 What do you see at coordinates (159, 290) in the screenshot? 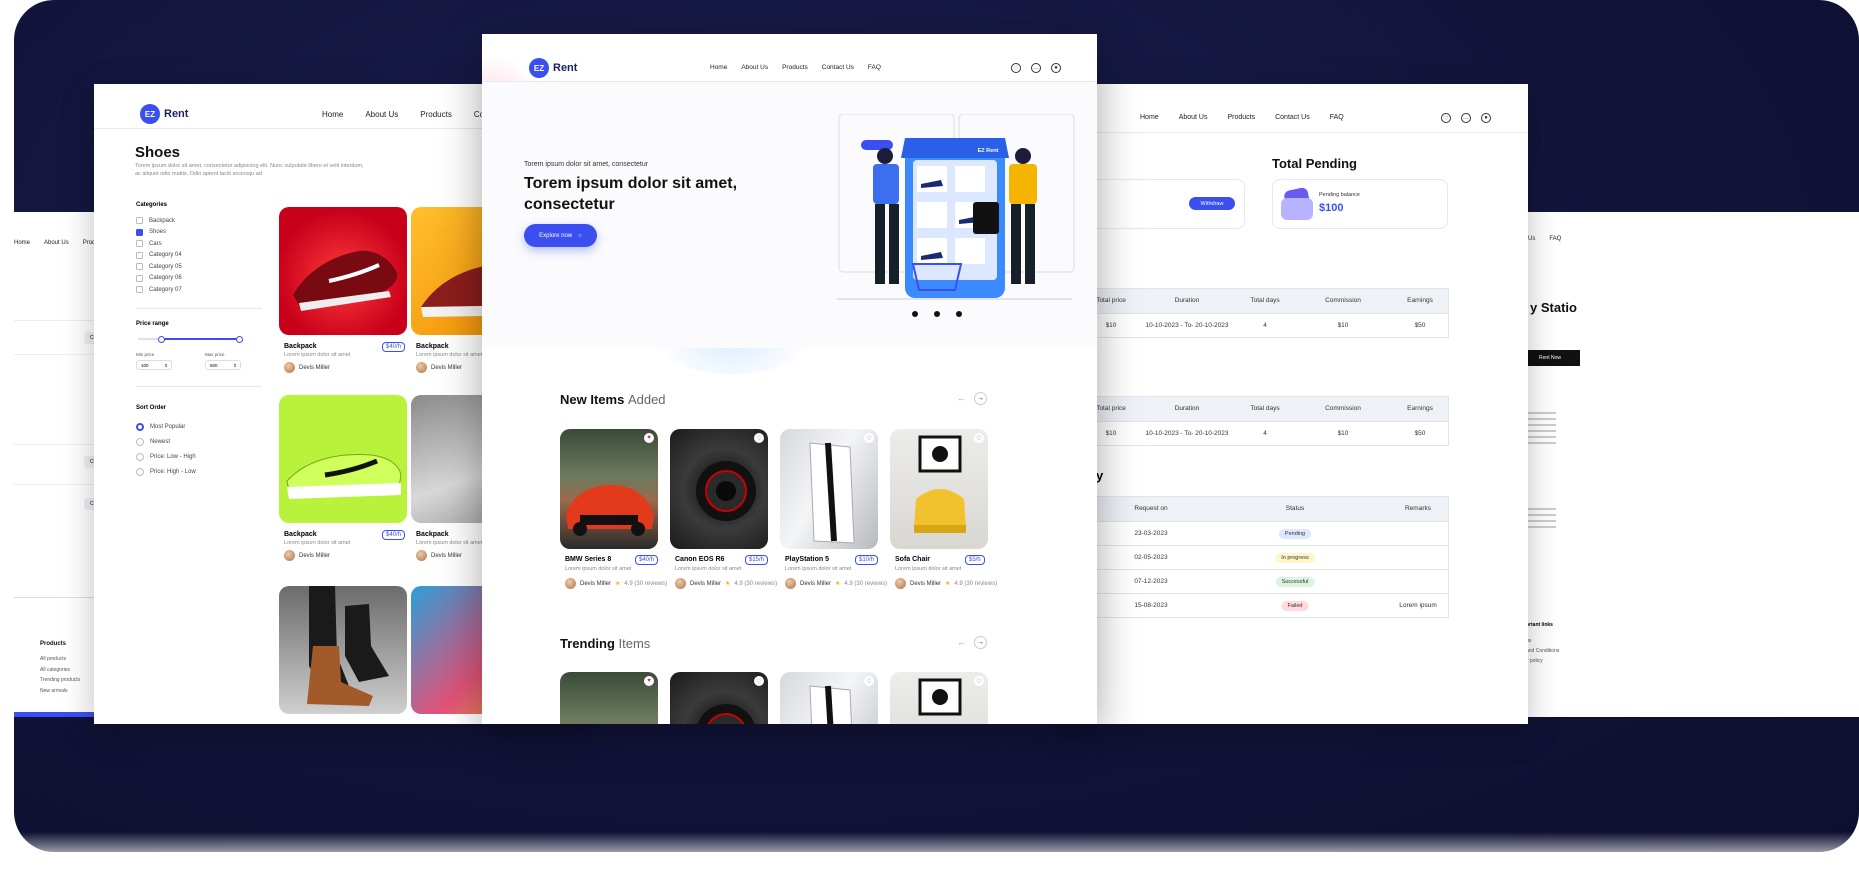
I see `category-option: Category 07` at bounding box center [159, 290].